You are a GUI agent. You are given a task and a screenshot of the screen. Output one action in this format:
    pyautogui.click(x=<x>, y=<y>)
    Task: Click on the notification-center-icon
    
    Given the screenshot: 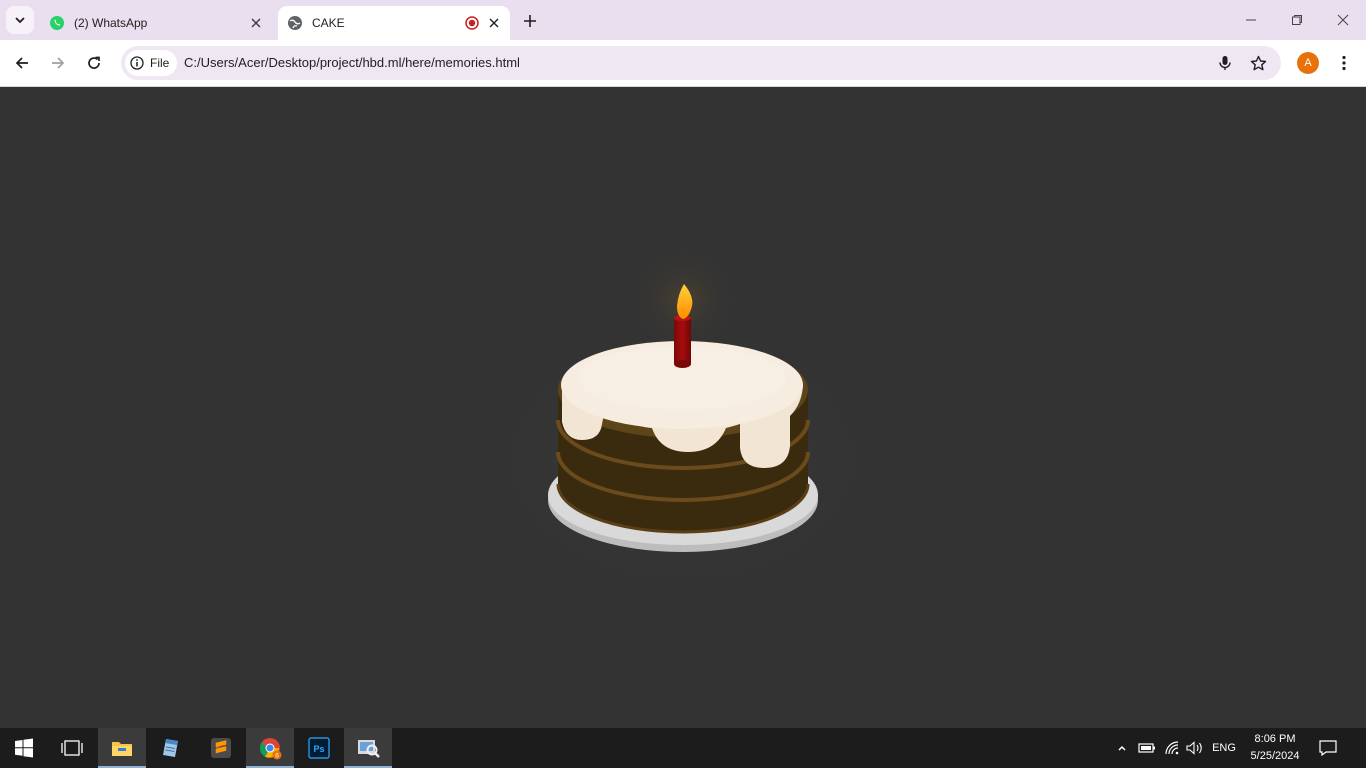 What is the action you would take?
    pyautogui.click(x=1328, y=748)
    